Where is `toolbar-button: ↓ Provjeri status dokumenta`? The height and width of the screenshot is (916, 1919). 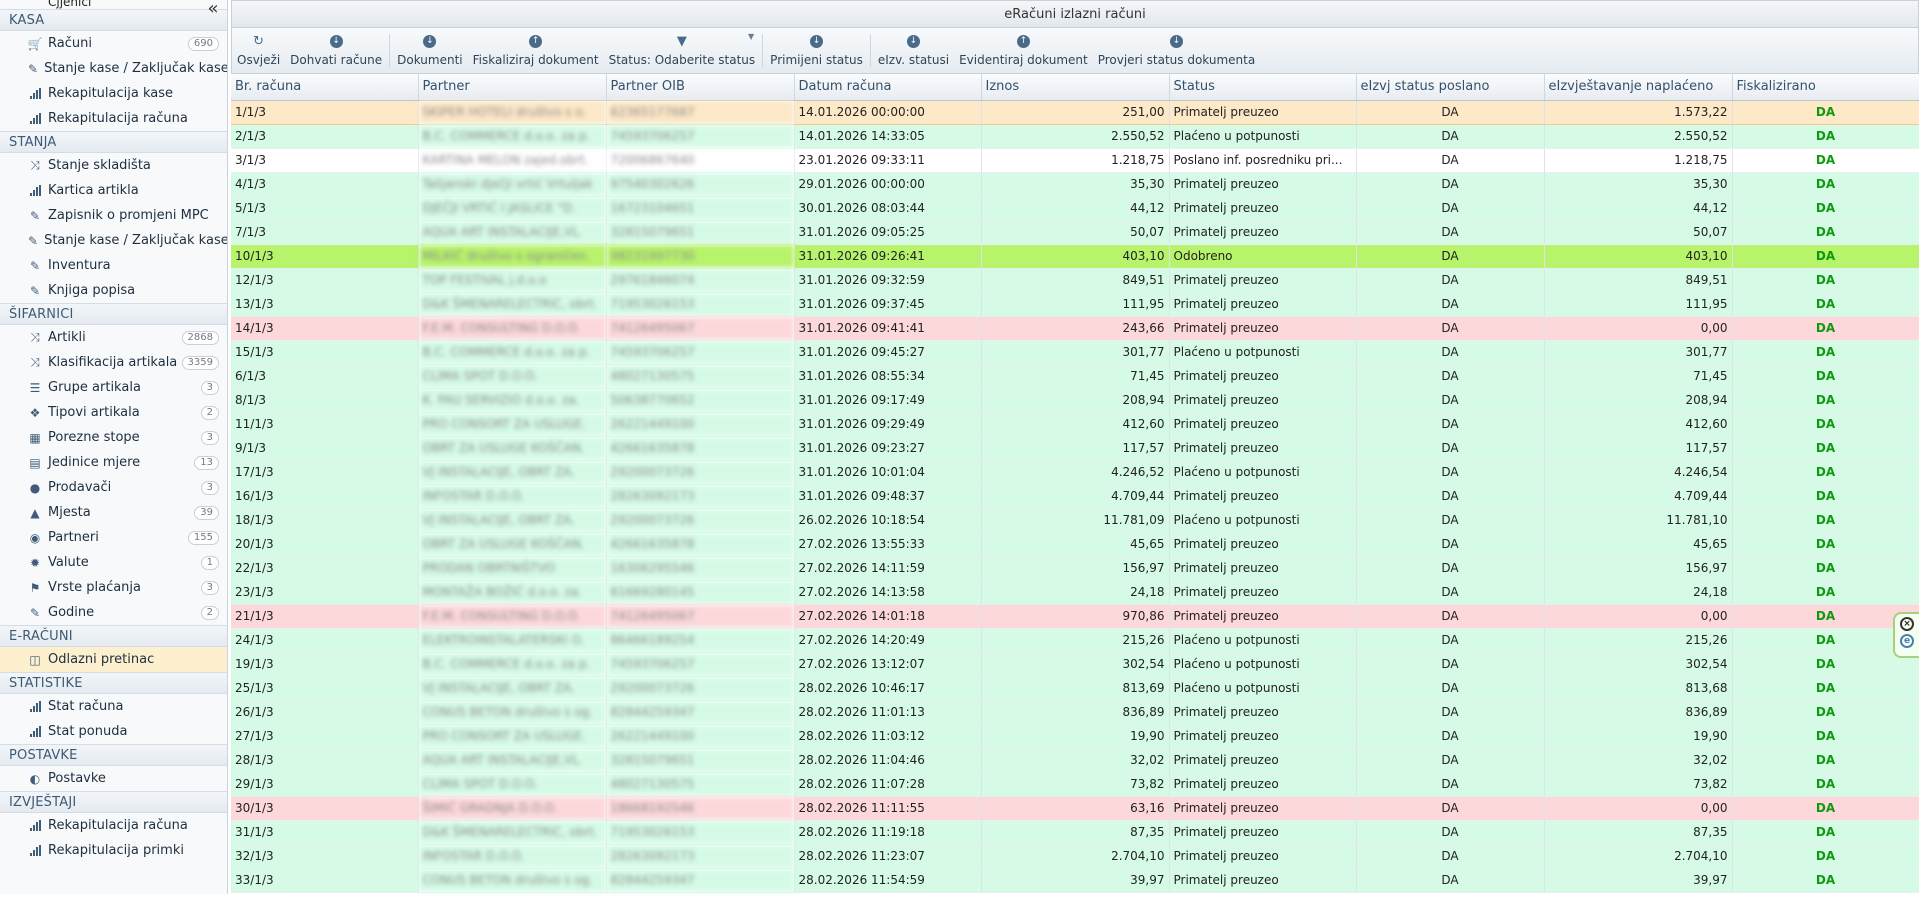
toolbar-button: ↓ Provjeri status dokumenta is located at coordinates (1177, 50).